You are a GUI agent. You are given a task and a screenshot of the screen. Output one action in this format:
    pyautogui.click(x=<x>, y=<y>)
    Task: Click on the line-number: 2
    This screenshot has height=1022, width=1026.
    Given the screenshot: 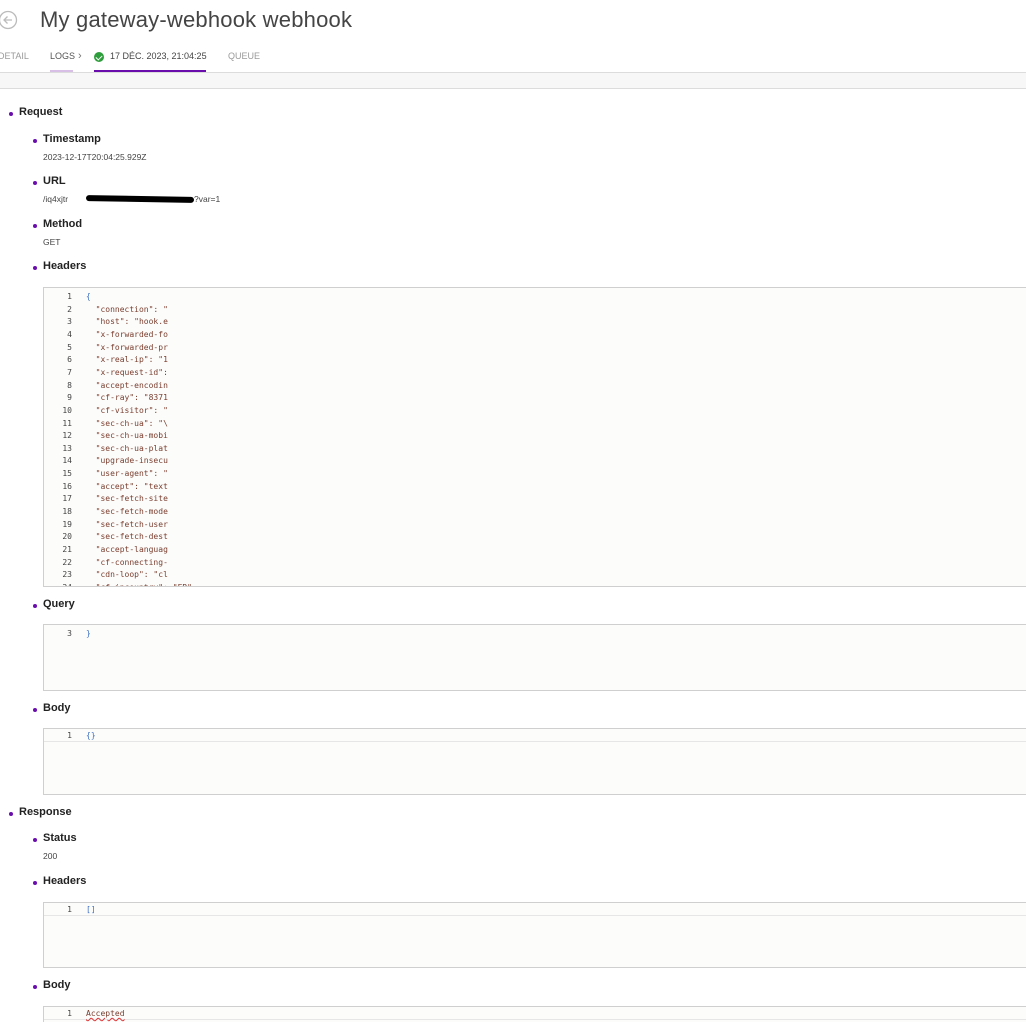 What is the action you would take?
    pyautogui.click(x=69, y=309)
    